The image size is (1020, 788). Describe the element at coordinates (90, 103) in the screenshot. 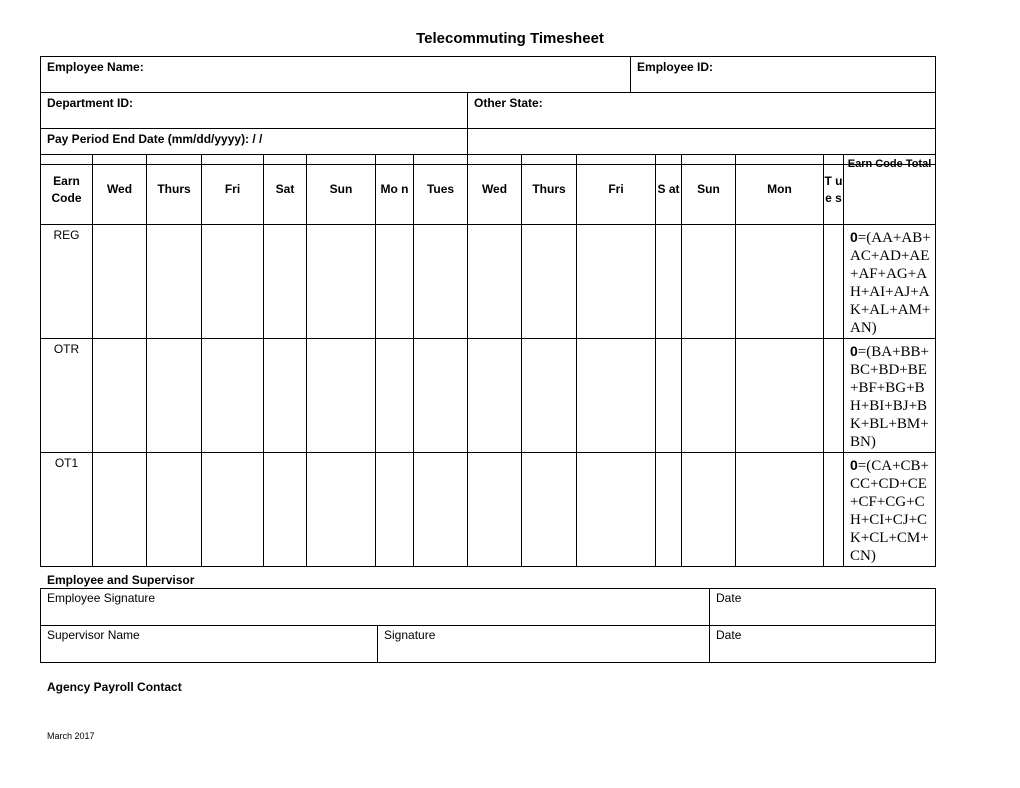

I see `department-id-label: Department ID:` at that location.